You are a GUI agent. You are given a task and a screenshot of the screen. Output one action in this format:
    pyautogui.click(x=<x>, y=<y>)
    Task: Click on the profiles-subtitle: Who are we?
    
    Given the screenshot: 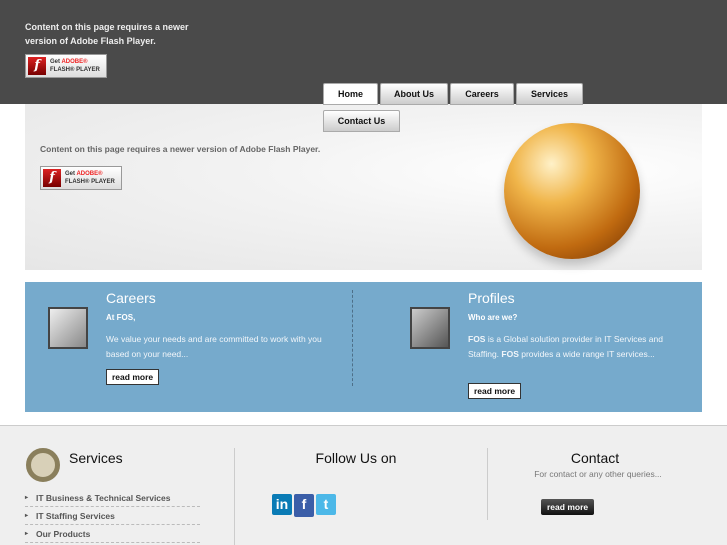 What is the action you would take?
    pyautogui.click(x=493, y=317)
    